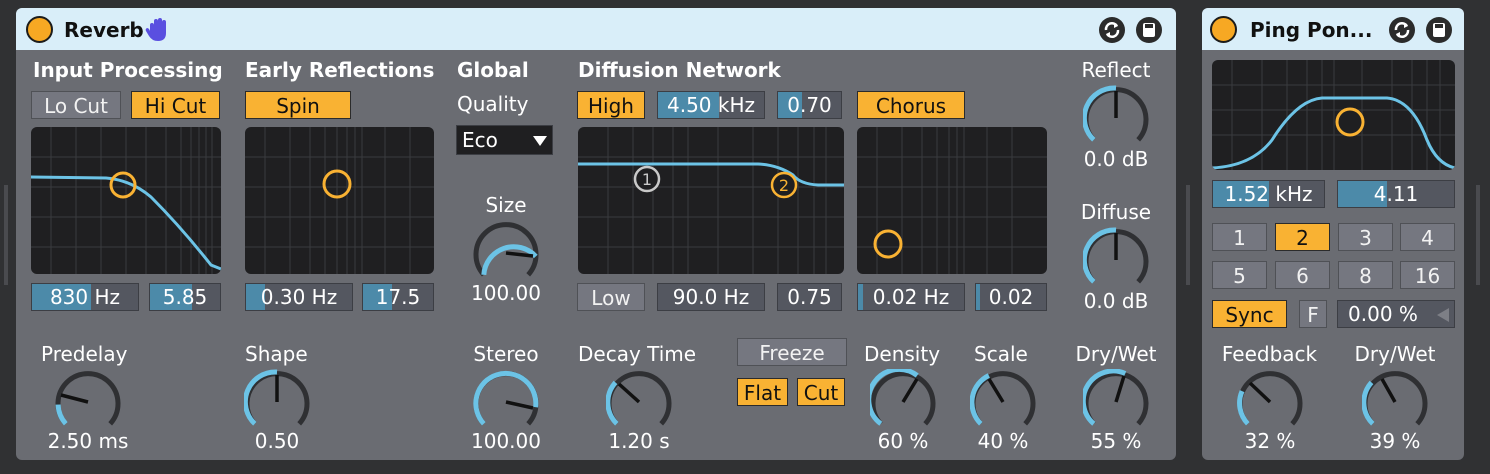  I want to click on stereo-value: 100.00, so click(506, 441).